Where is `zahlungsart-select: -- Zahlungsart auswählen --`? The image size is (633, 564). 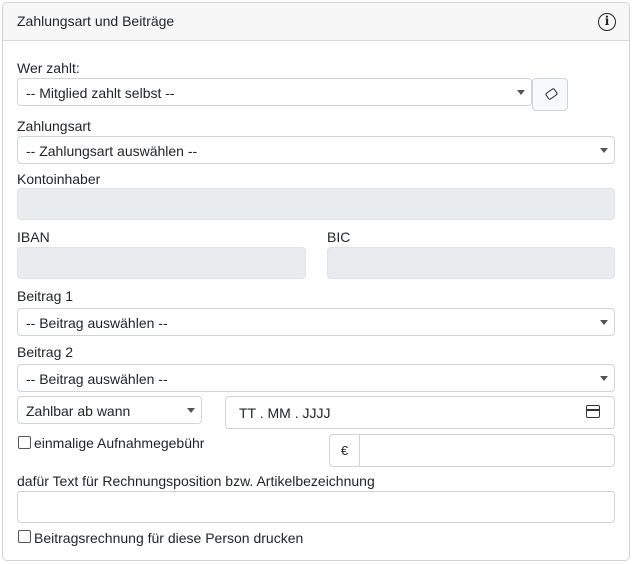
zahlungsart-select: -- Zahlungsart auswählen -- is located at coordinates (316, 150).